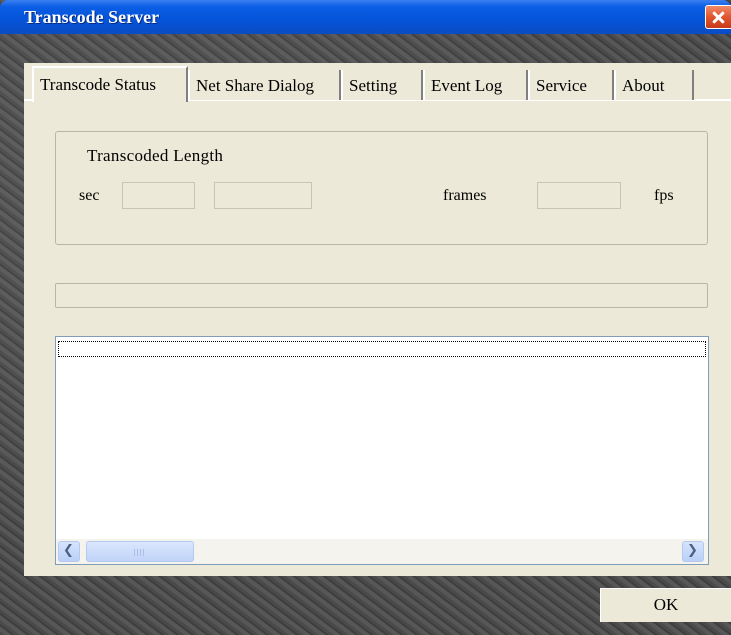 The height and width of the screenshot is (635, 731). Describe the element at coordinates (158, 195) in the screenshot. I see `sec-field` at that location.